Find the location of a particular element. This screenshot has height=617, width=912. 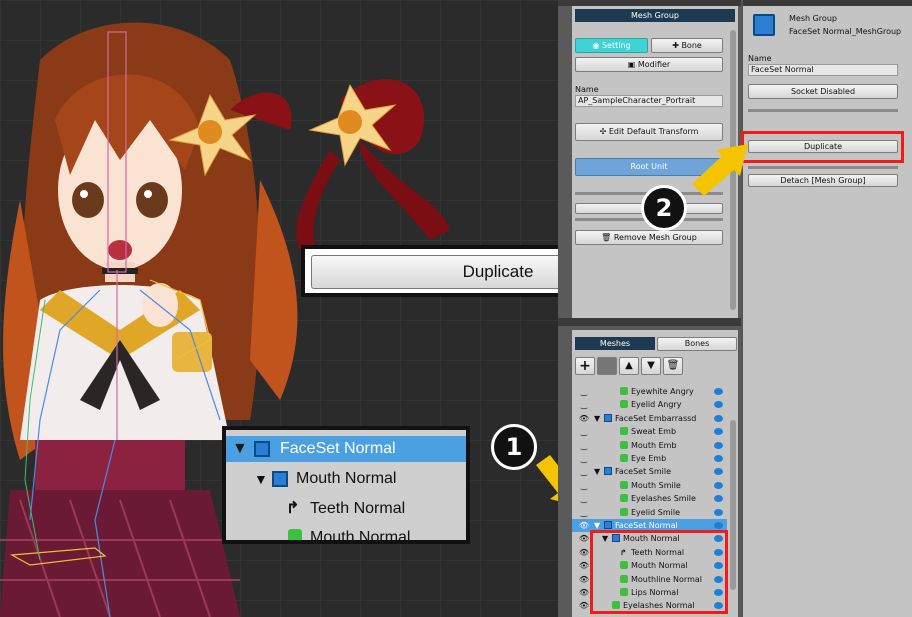

tree-item: ‿ Eyewhite Angry is located at coordinates (649, 391).